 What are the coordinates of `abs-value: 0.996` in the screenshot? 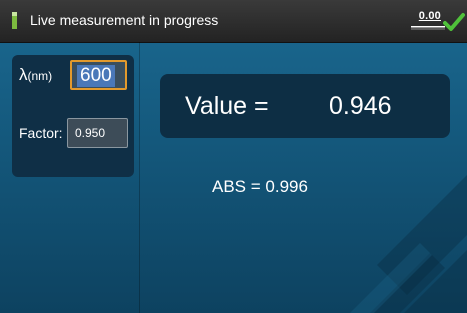 It's located at (286, 186).